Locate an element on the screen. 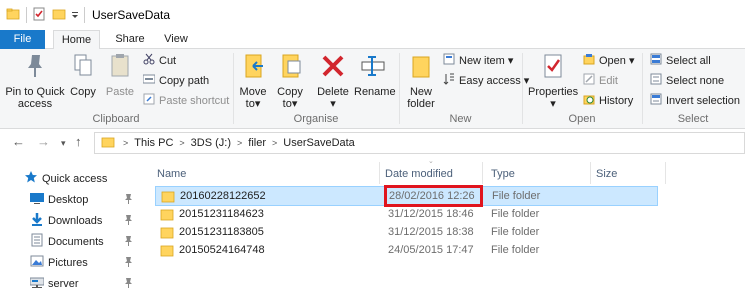  nav-item-pictures: Pictures is located at coordinates (72, 262).